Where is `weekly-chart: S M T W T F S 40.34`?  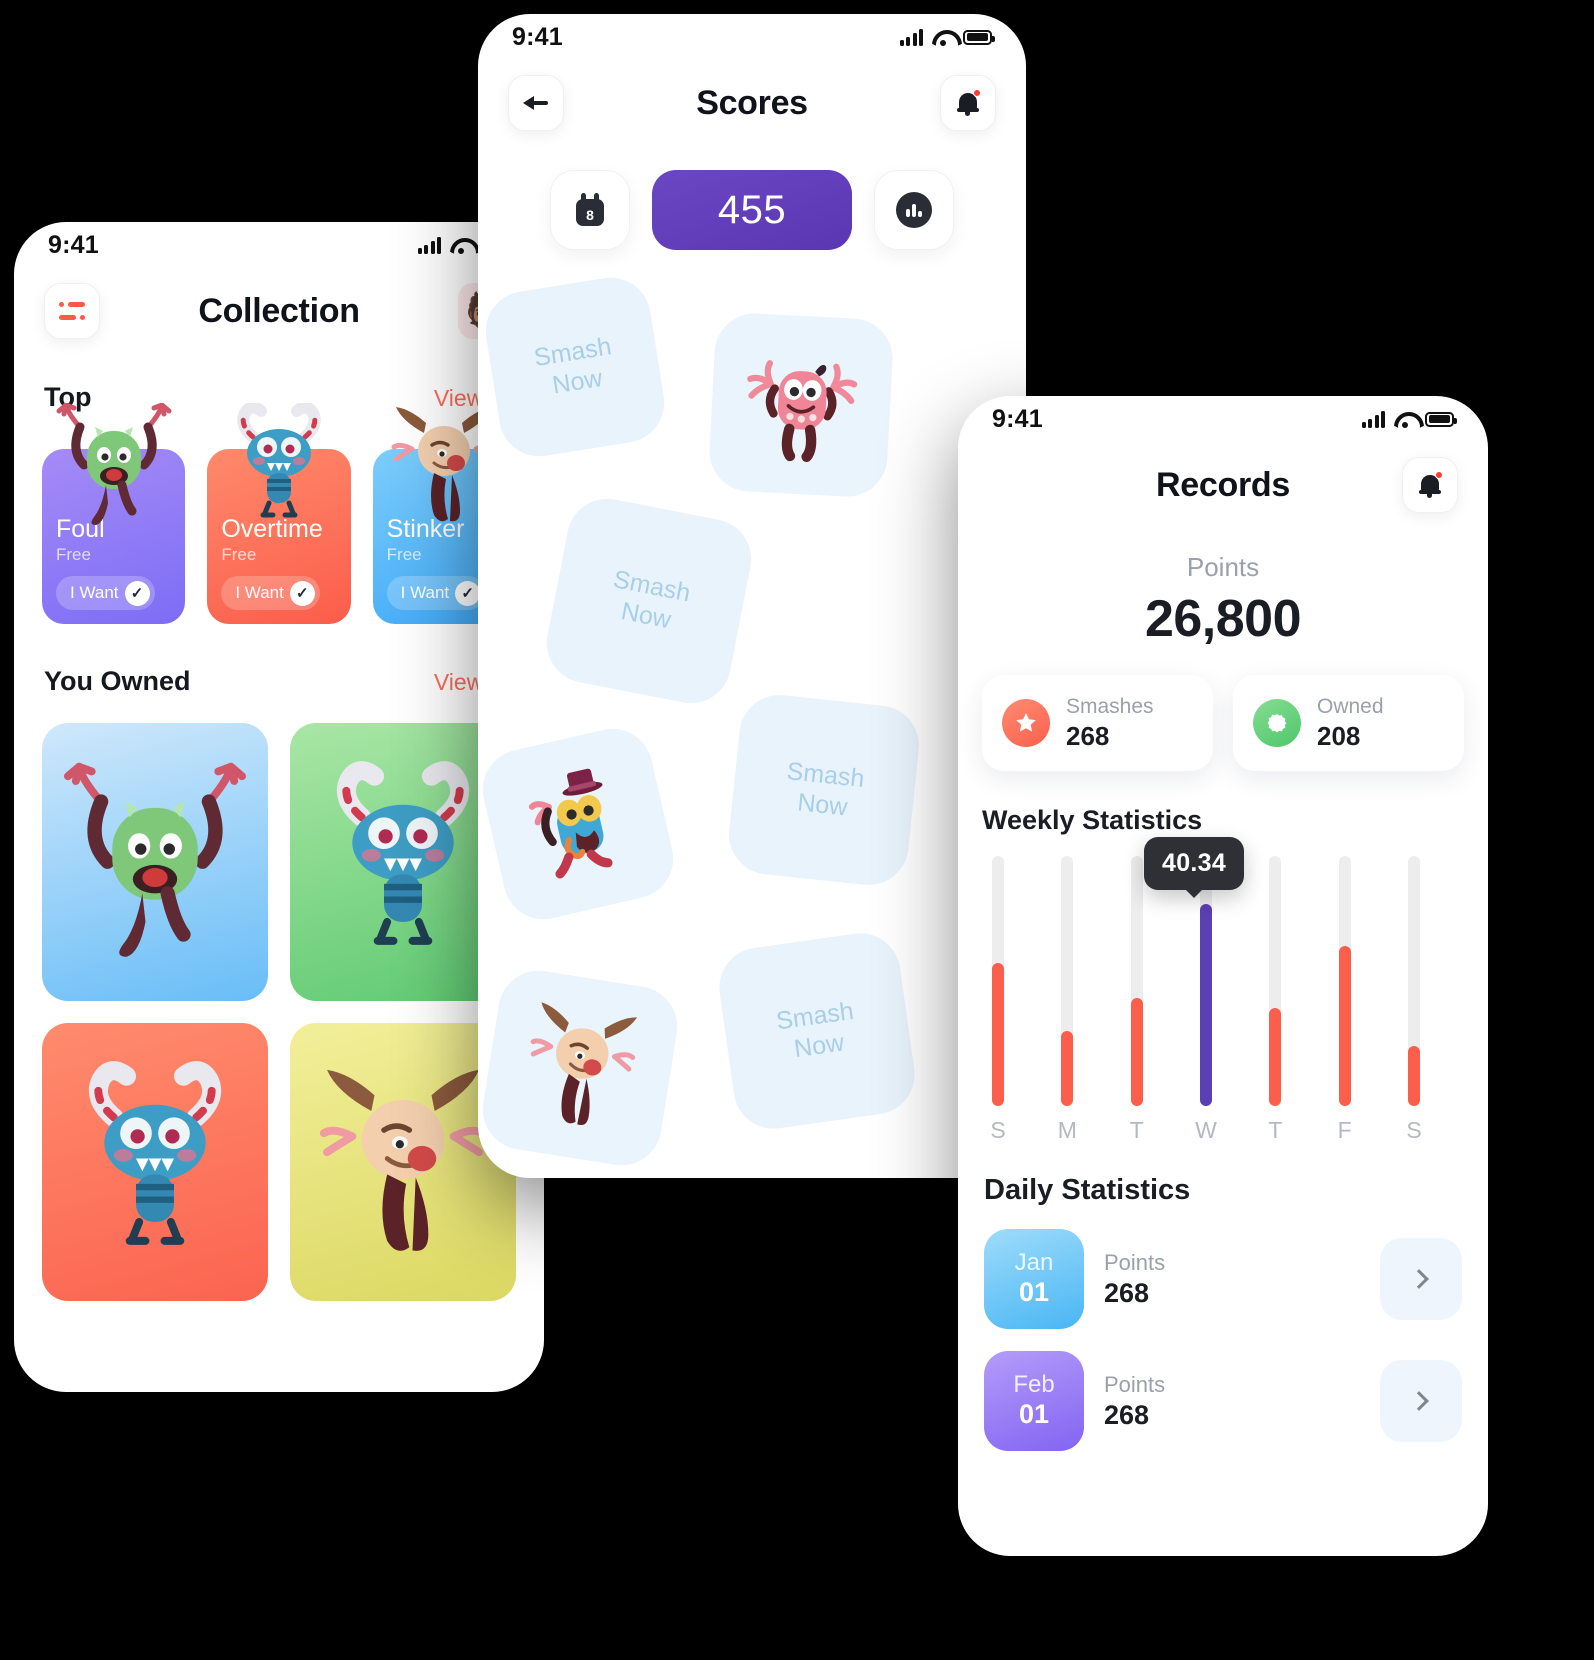 weekly-chart: S M T W T F S 40.34 is located at coordinates (1223, 994).